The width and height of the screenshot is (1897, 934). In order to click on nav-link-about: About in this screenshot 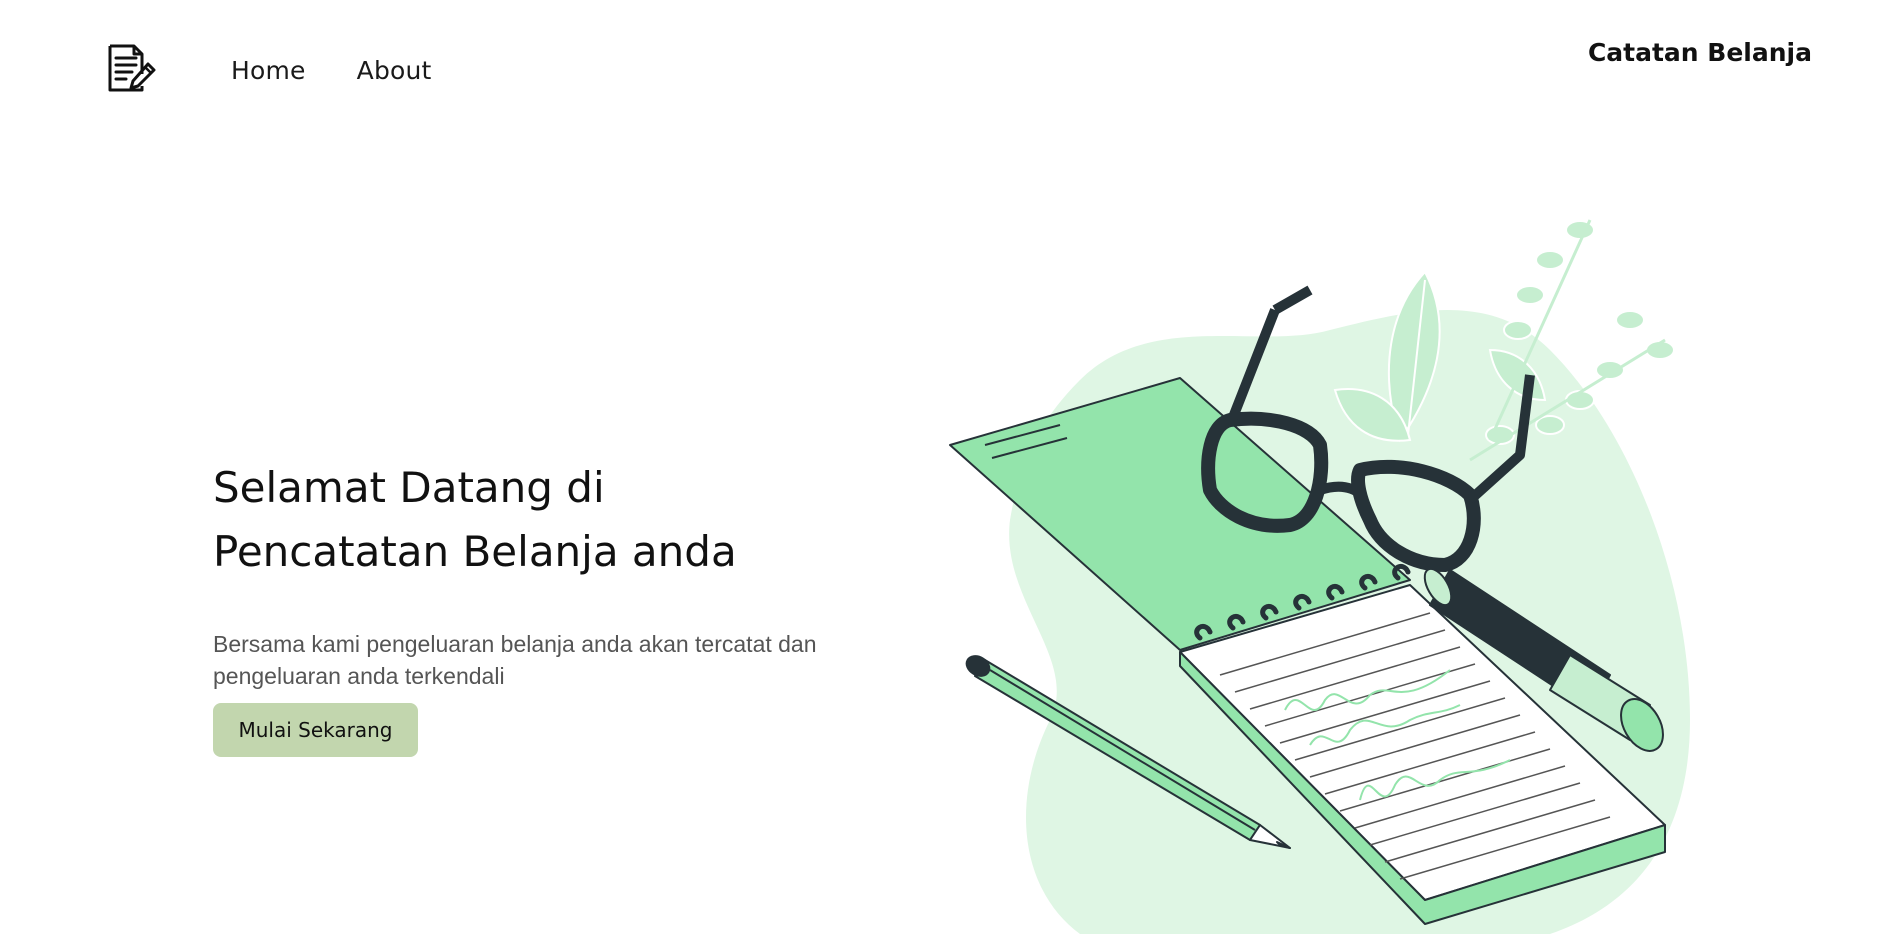, I will do `click(394, 70)`.